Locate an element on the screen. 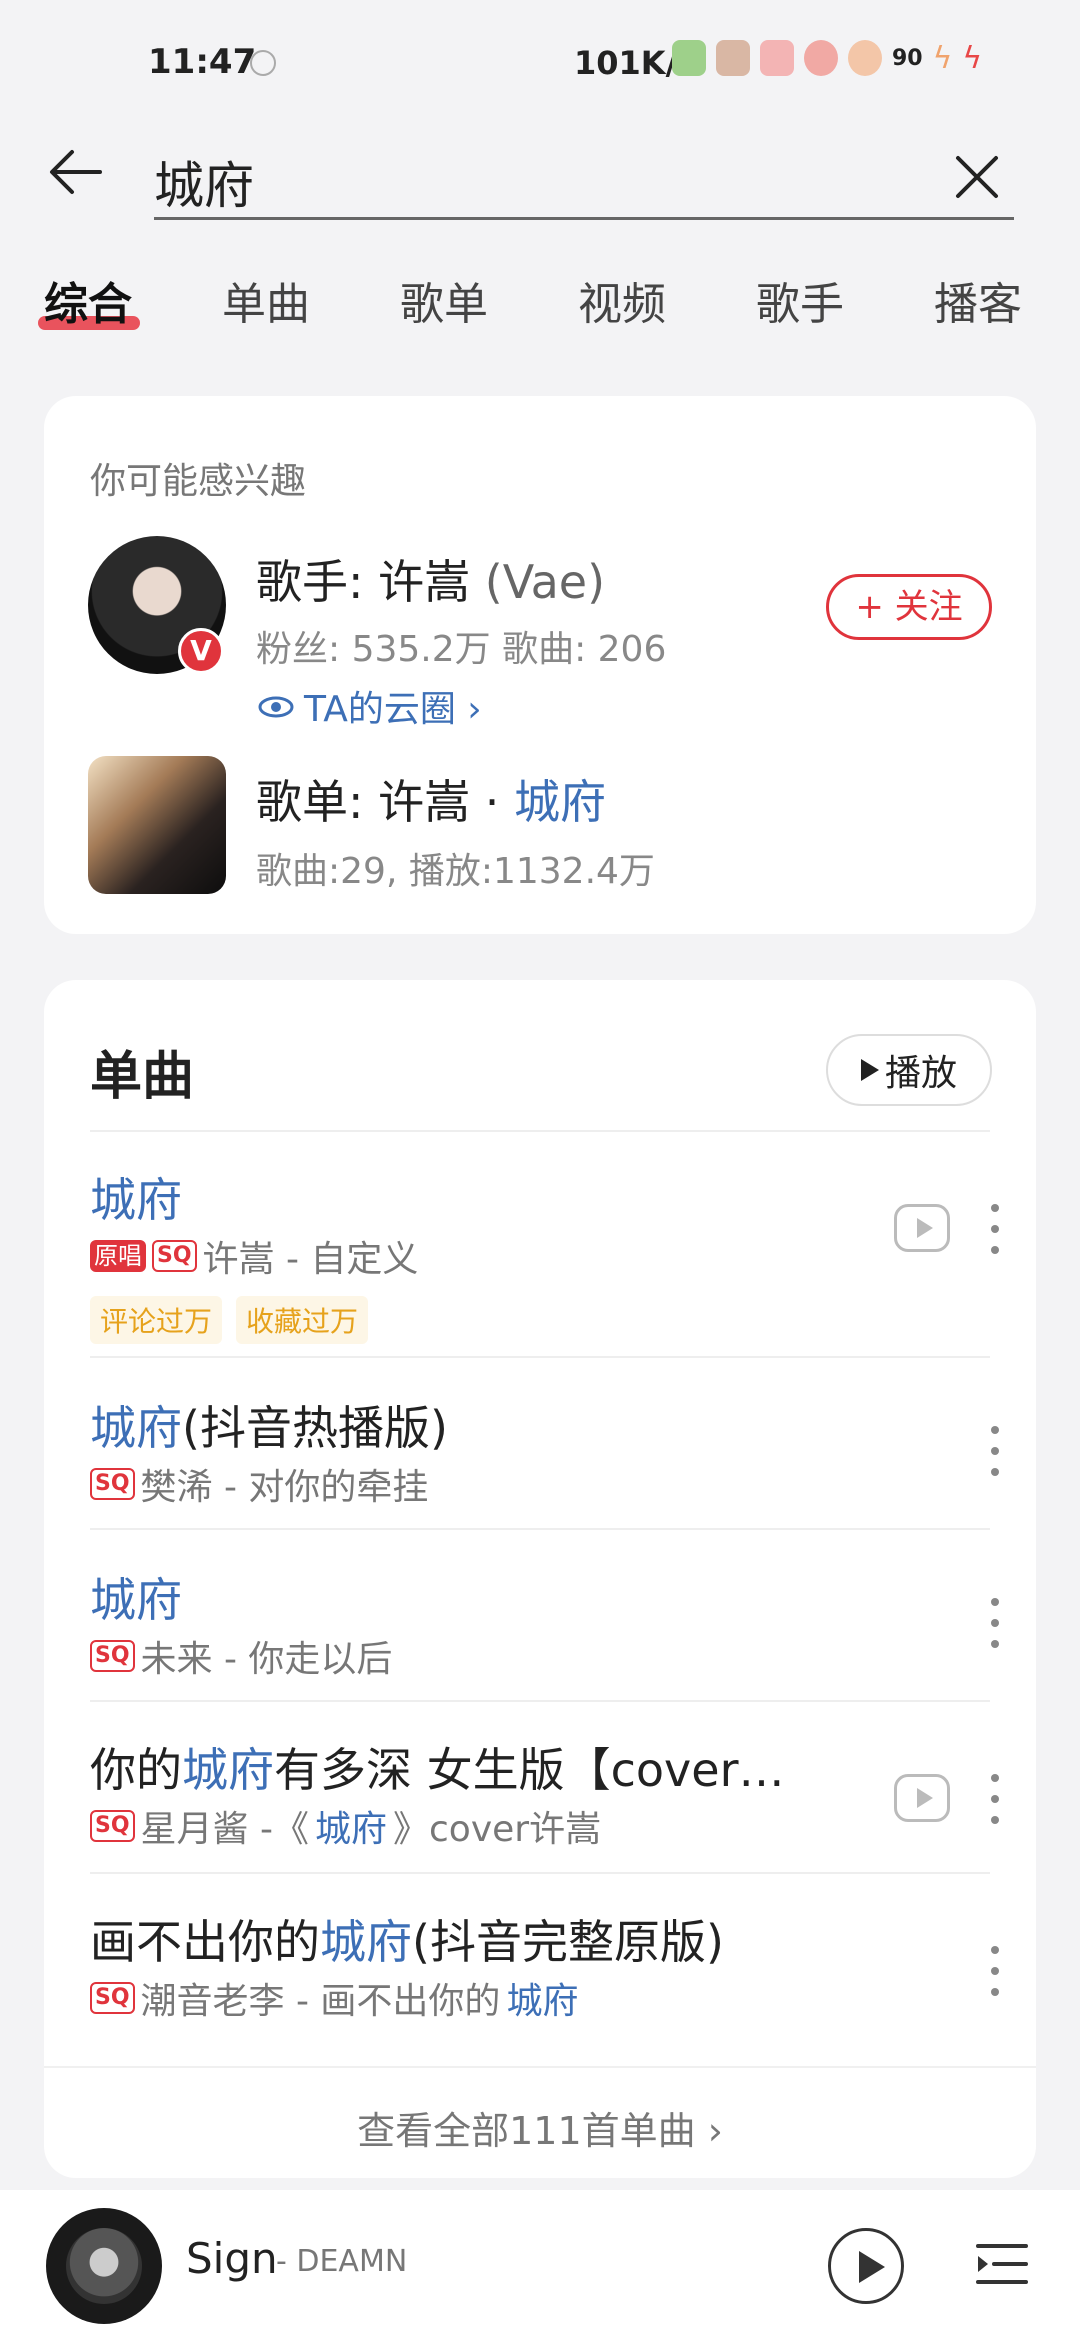  artist-stats: 粉丝: 535.2万 歌曲: 206 is located at coordinates (461, 649).